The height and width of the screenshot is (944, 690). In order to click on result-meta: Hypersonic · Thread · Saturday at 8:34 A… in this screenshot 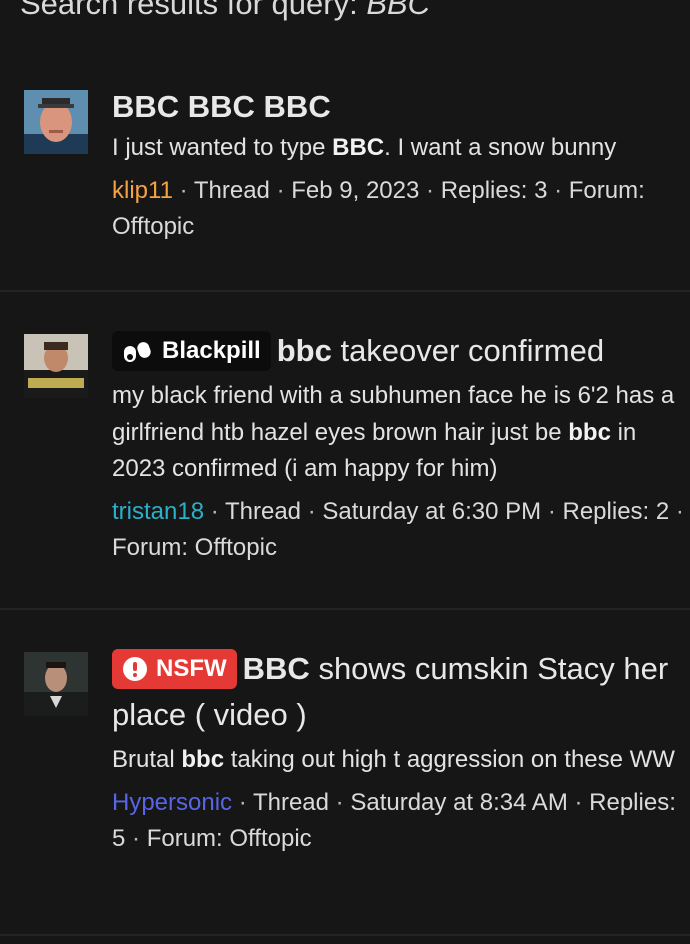, I will do `click(398, 821)`.